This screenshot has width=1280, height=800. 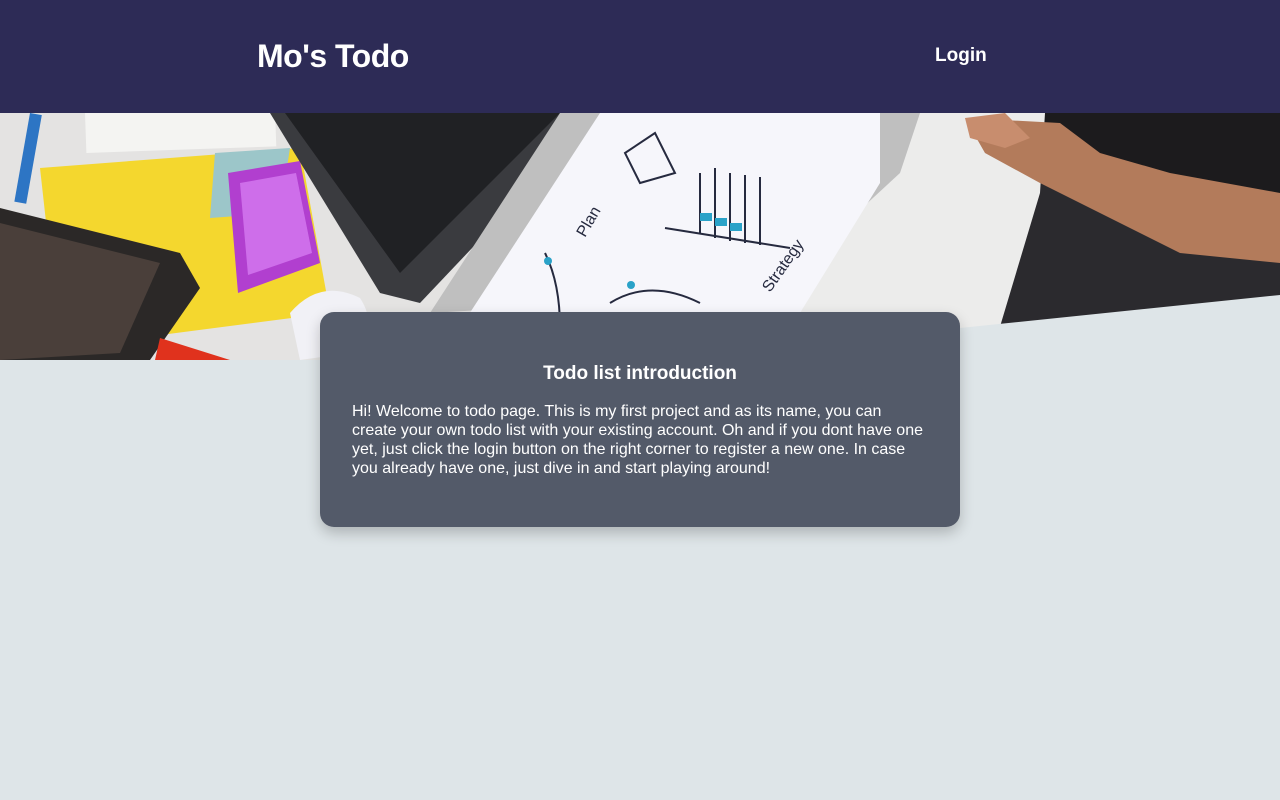 What do you see at coordinates (640, 373) in the screenshot?
I see `intro-title: Todo list introduction` at bounding box center [640, 373].